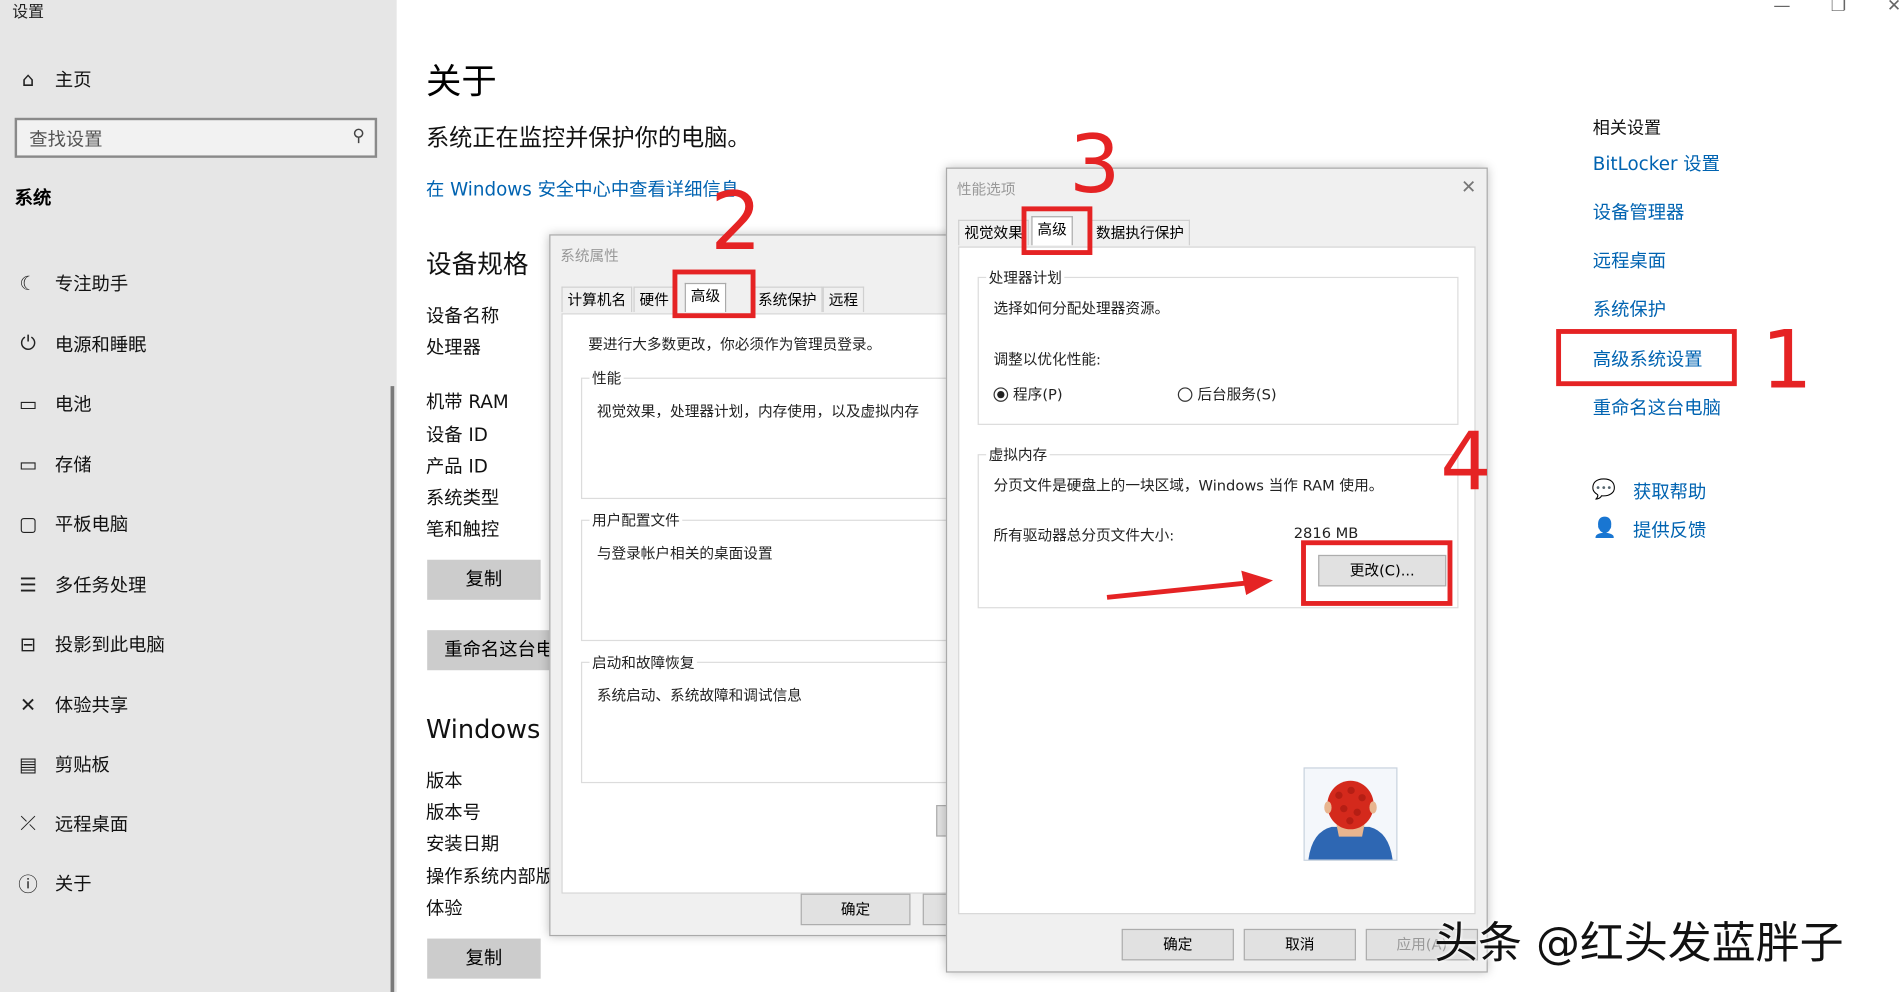  What do you see at coordinates (392, 689) in the screenshot?
I see `scrollbar` at bounding box center [392, 689].